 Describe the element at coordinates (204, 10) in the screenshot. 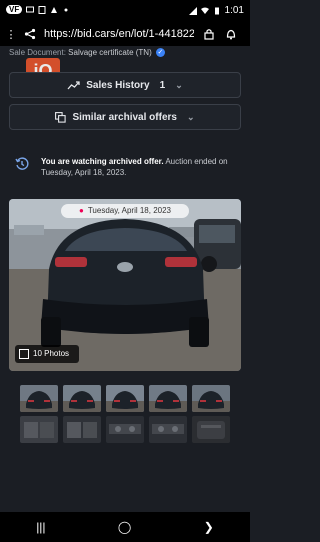

I see `wifi-icon` at that location.